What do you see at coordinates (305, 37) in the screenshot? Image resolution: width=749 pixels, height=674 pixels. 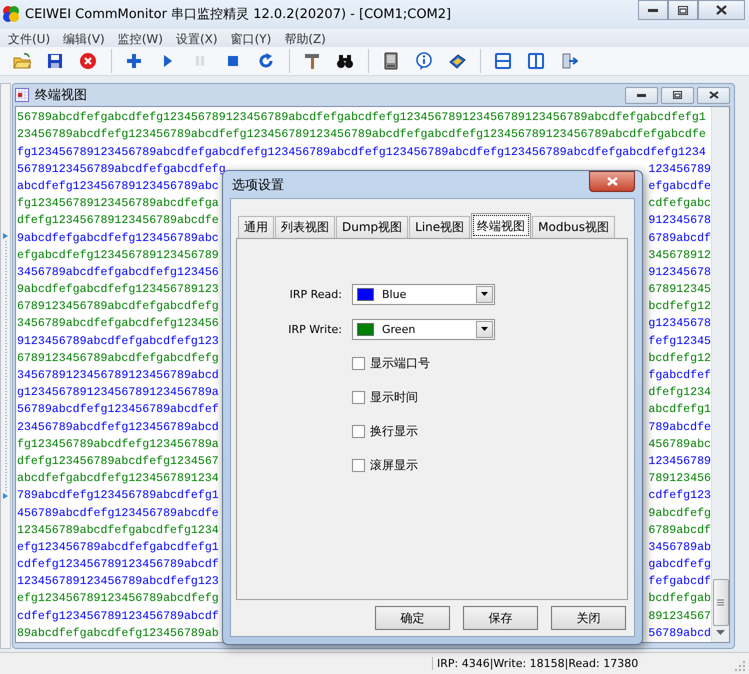 I see `menu-item: 帮助(Z)` at bounding box center [305, 37].